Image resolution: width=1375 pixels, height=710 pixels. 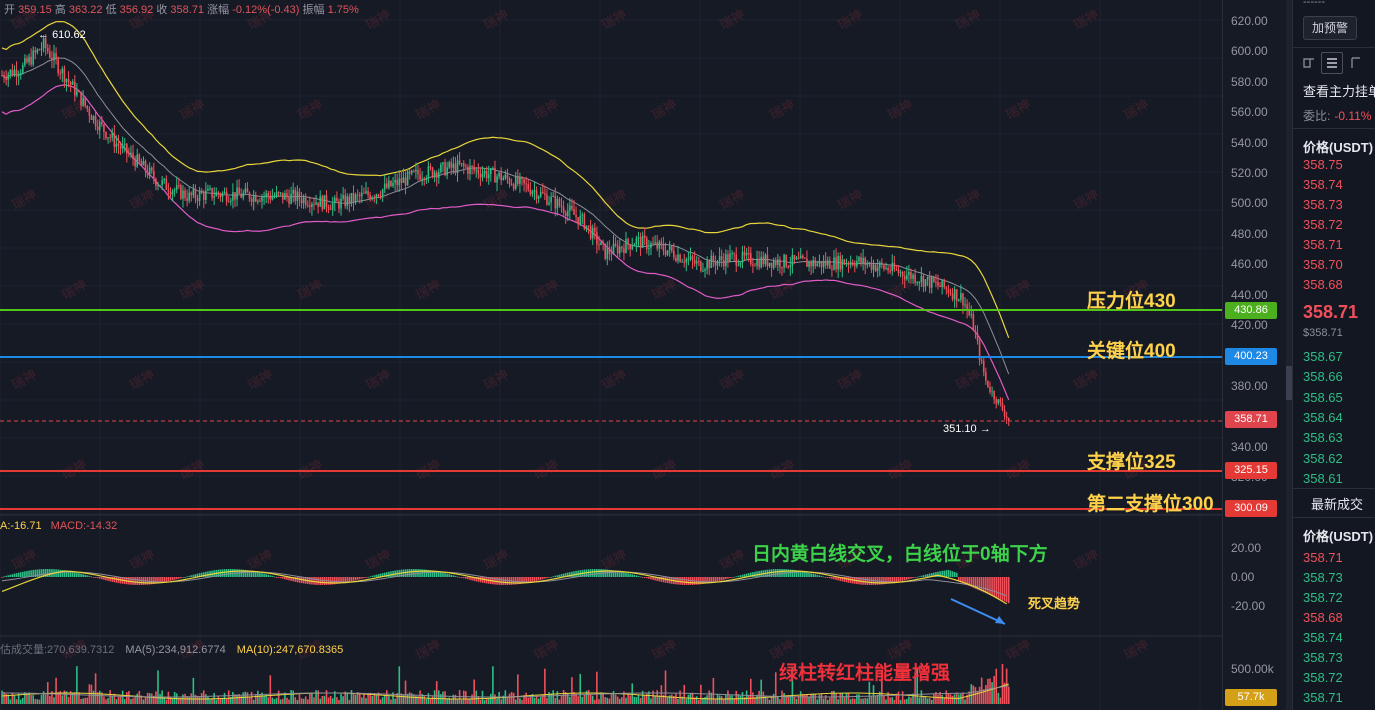 What do you see at coordinates (1332, 63) in the screenshot?
I see `layout-bids-icon` at bounding box center [1332, 63].